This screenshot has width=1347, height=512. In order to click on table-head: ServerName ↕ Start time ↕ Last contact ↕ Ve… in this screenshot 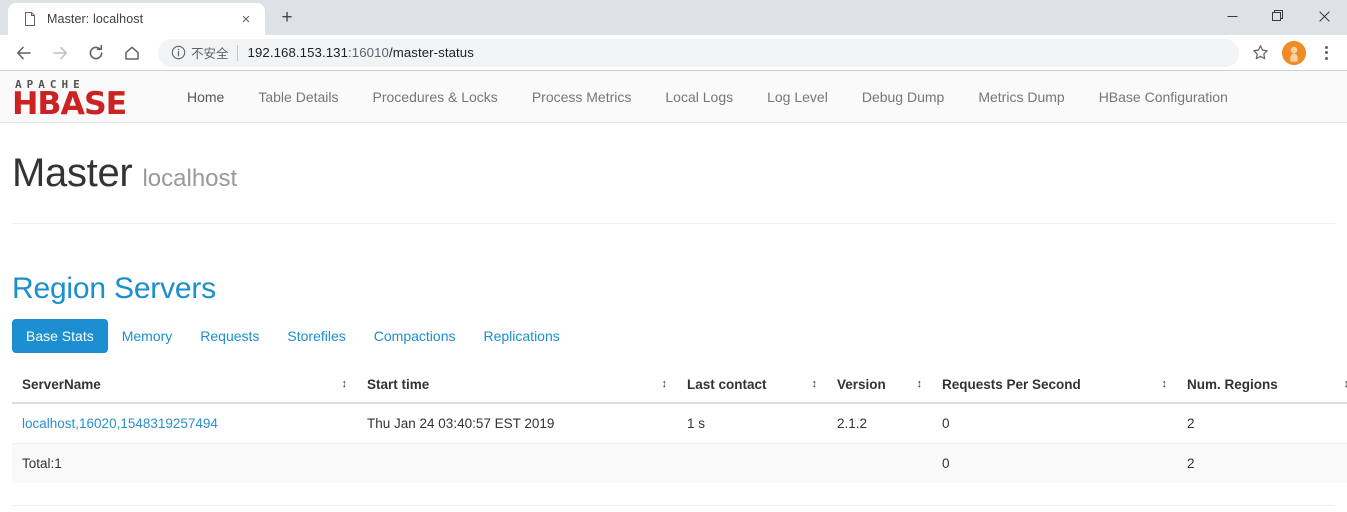, I will do `click(679, 386)`.